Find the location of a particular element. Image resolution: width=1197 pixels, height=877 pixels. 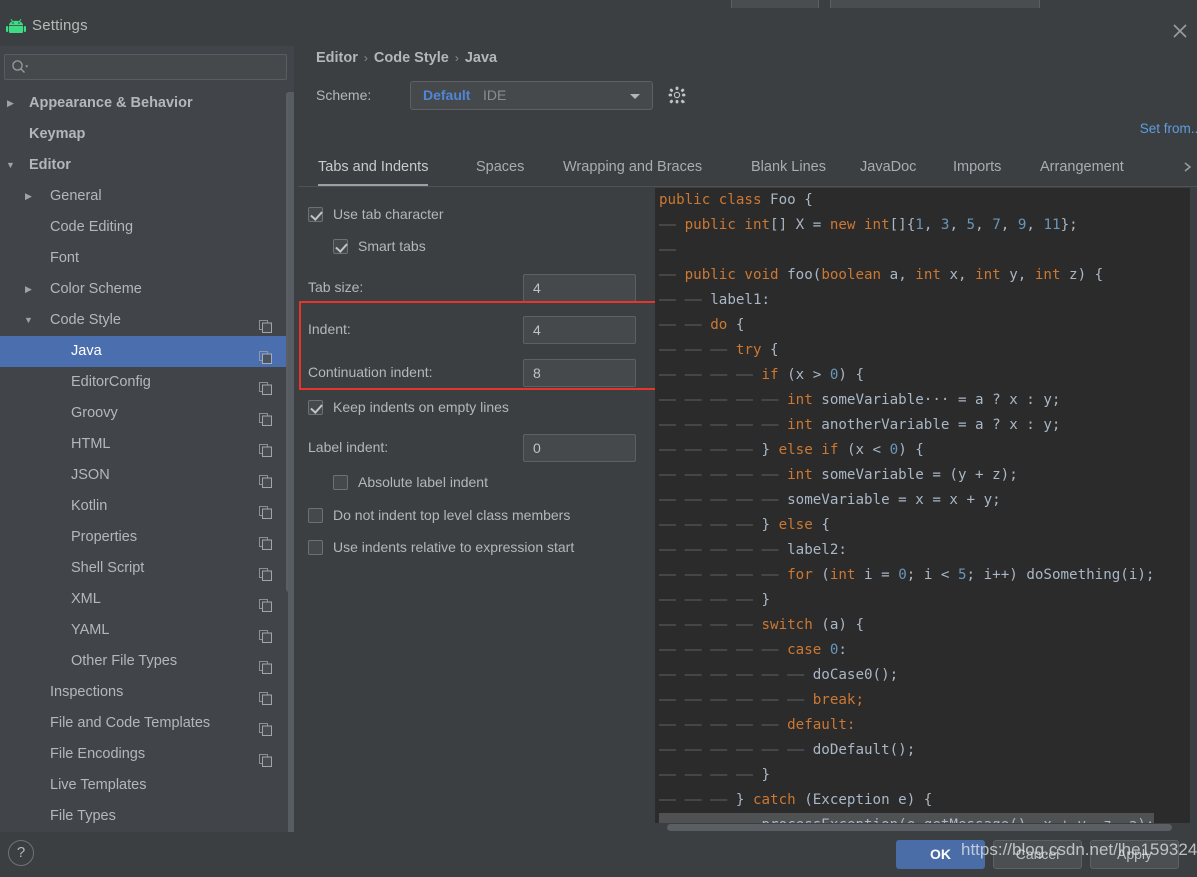

sidebar-item-file-types: File Types is located at coordinates (147, 816).